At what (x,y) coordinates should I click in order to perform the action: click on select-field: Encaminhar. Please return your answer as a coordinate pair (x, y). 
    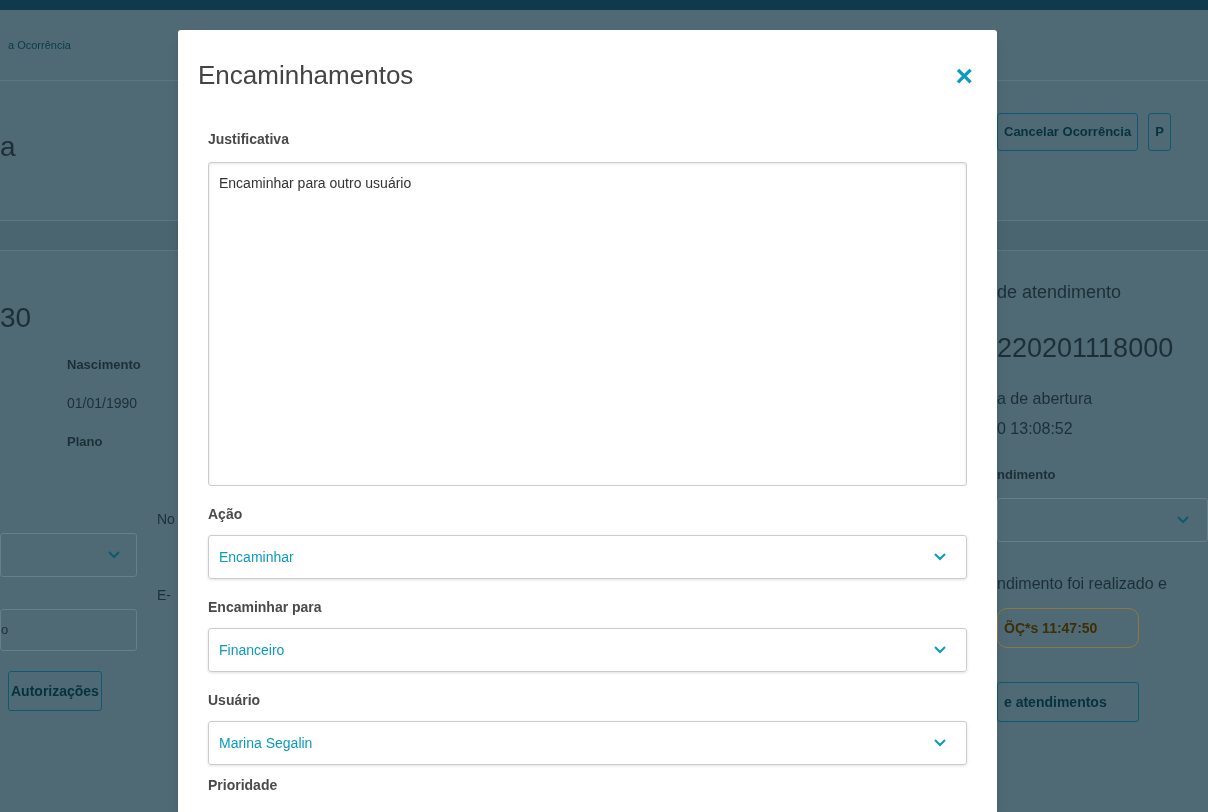
    Looking at the image, I should click on (587, 557).